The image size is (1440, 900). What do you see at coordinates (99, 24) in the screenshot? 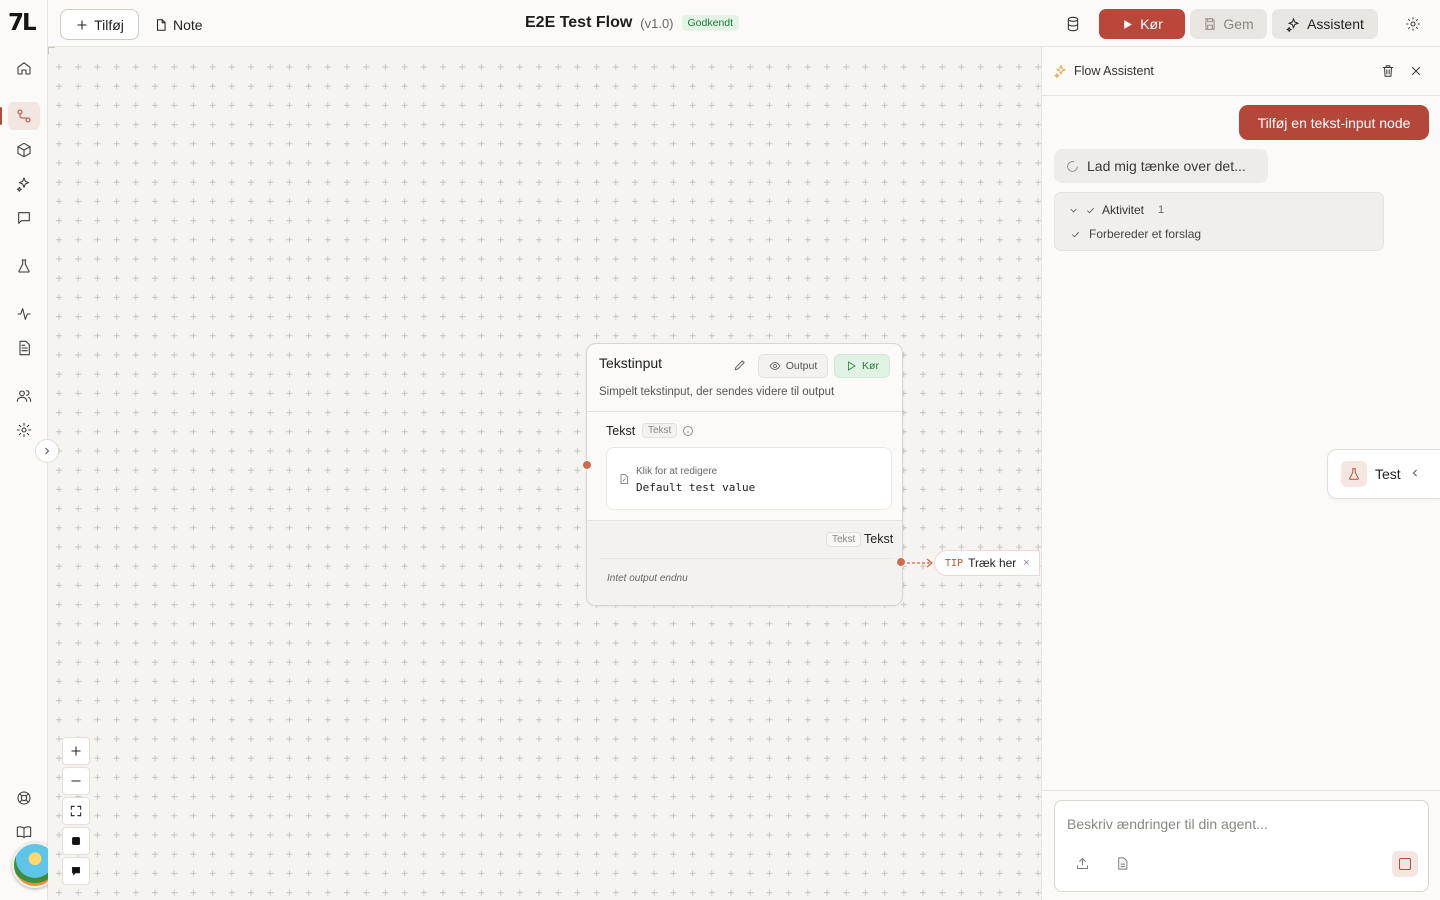
I see `add-button: Tilføj` at bounding box center [99, 24].